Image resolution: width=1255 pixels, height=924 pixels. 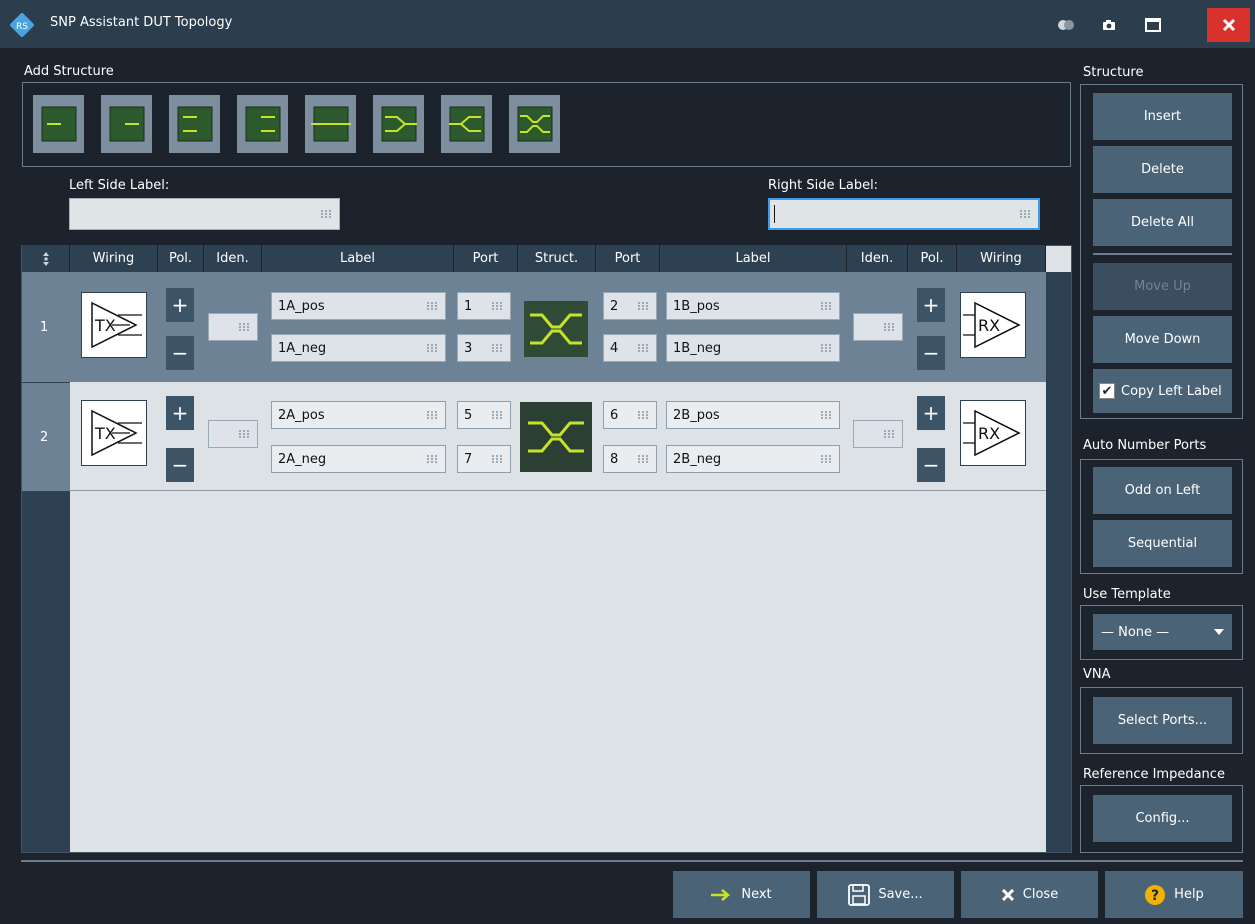 I want to click on label-text: 1A_neg, so click(x=302, y=348).